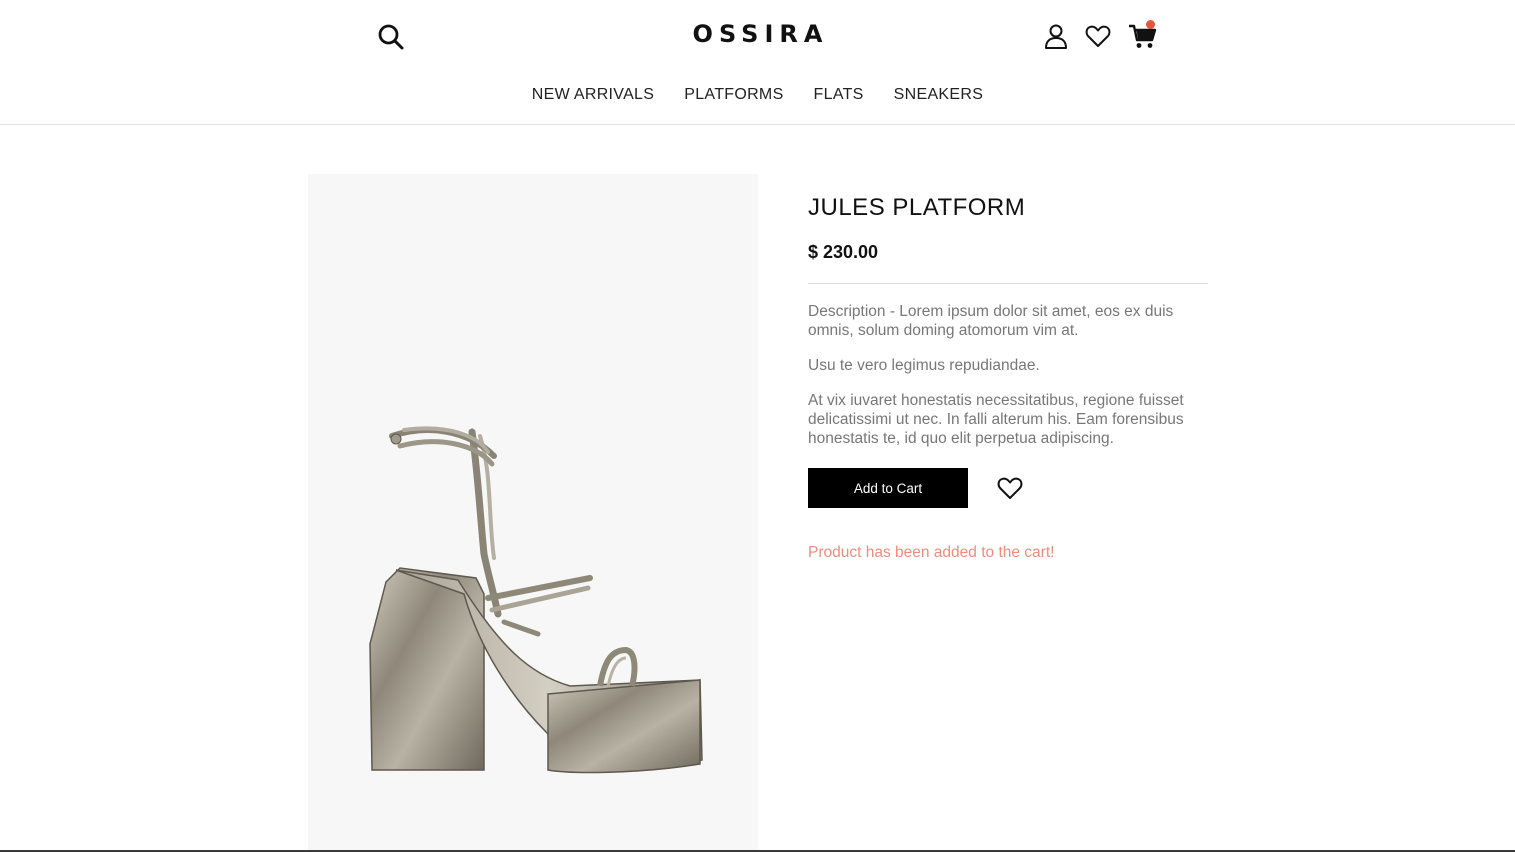 This screenshot has height=852, width=1515. I want to click on cart-badge, so click(1150, 24).